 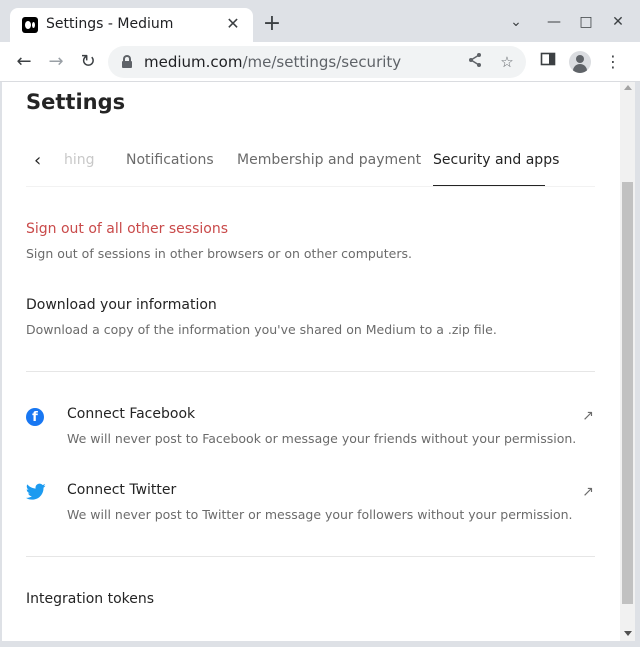 What do you see at coordinates (496, 160) in the screenshot?
I see `tab-security-apps: Security and apps` at bounding box center [496, 160].